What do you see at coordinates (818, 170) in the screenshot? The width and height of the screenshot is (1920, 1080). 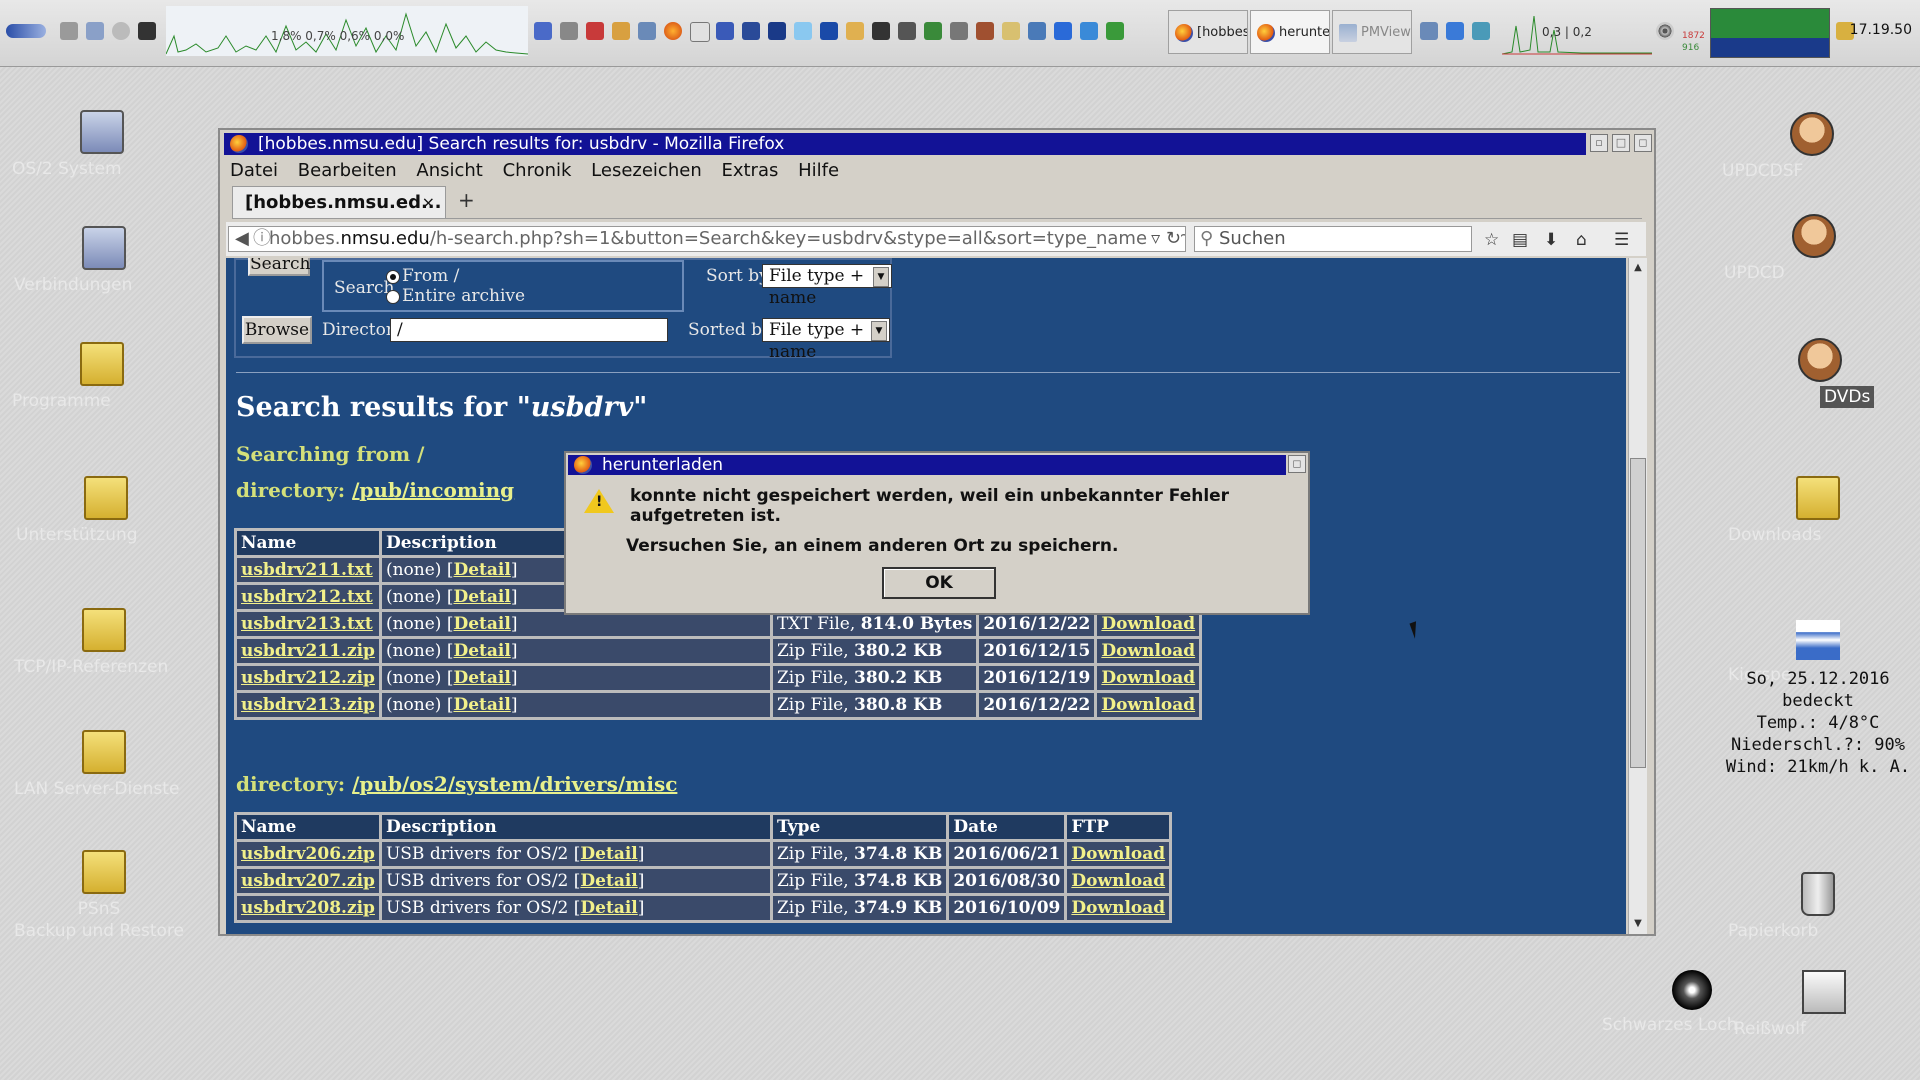 I see `menu-hilfe: Hilfe` at bounding box center [818, 170].